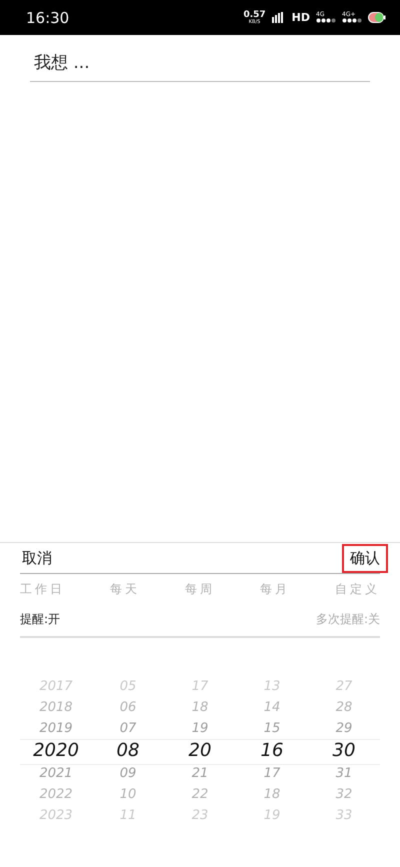 The height and width of the screenshot is (867, 400). What do you see at coordinates (48, 17) in the screenshot?
I see `status-time: 16:30` at bounding box center [48, 17].